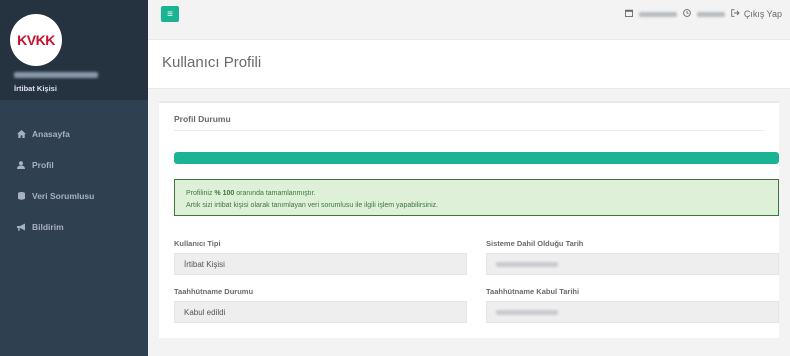 Image resolution: width=790 pixels, height=356 pixels. I want to click on user-type-value: İrtibat Kişisi, so click(204, 264).